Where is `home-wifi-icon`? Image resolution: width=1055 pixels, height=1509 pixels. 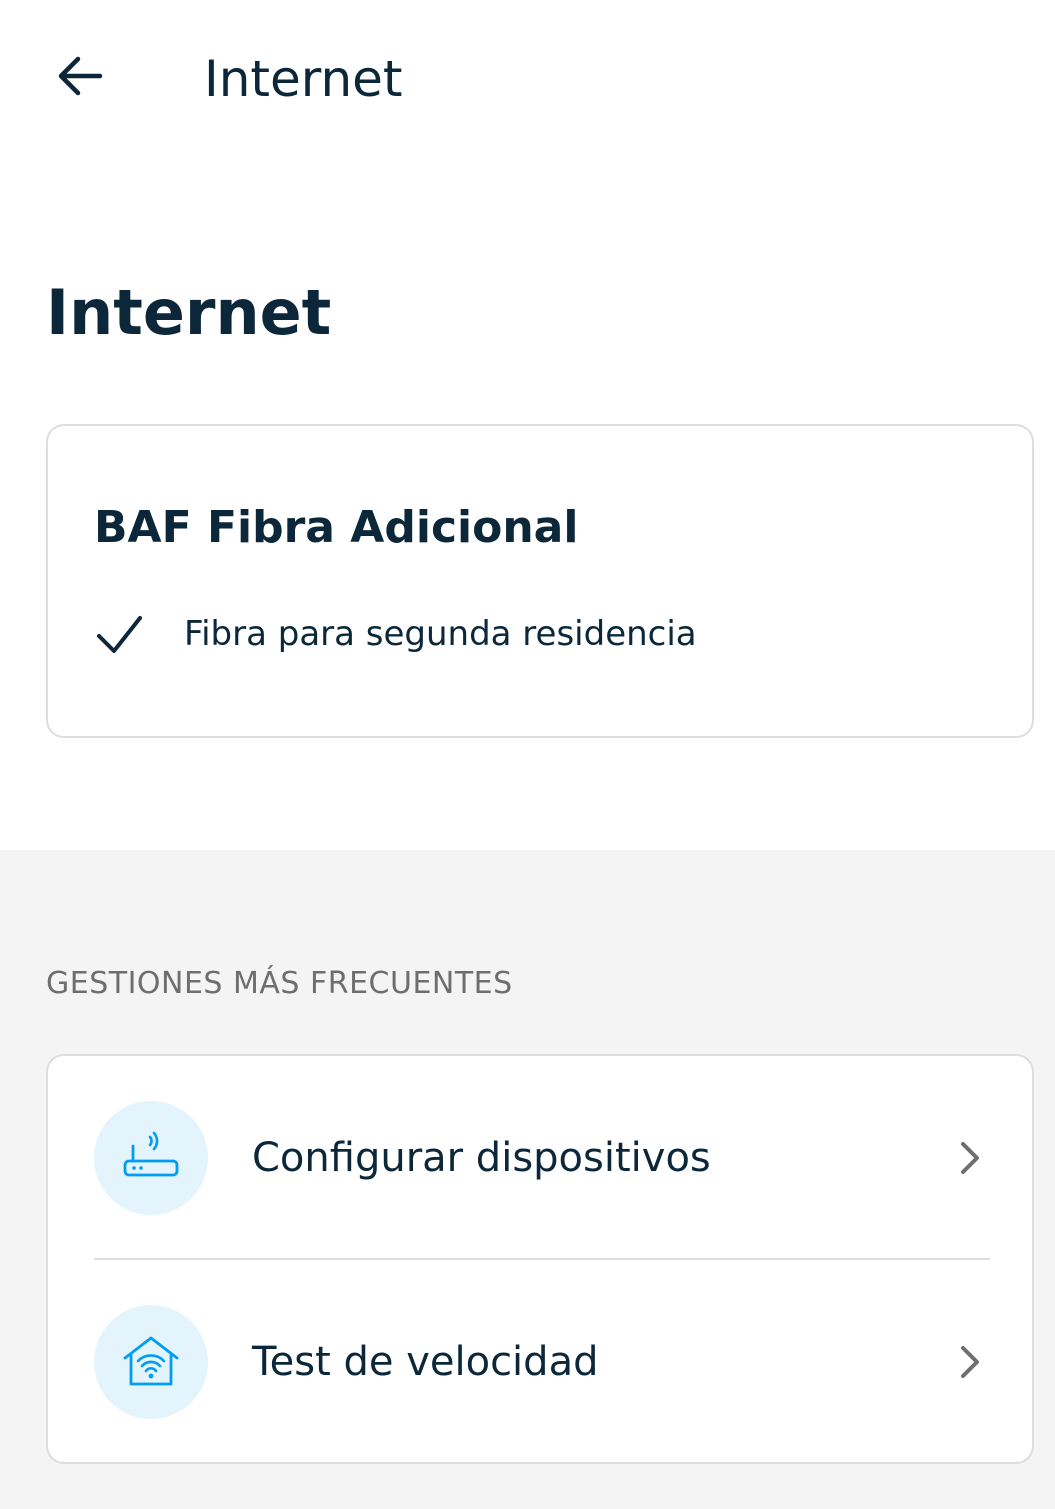
home-wifi-icon is located at coordinates (151, 1361).